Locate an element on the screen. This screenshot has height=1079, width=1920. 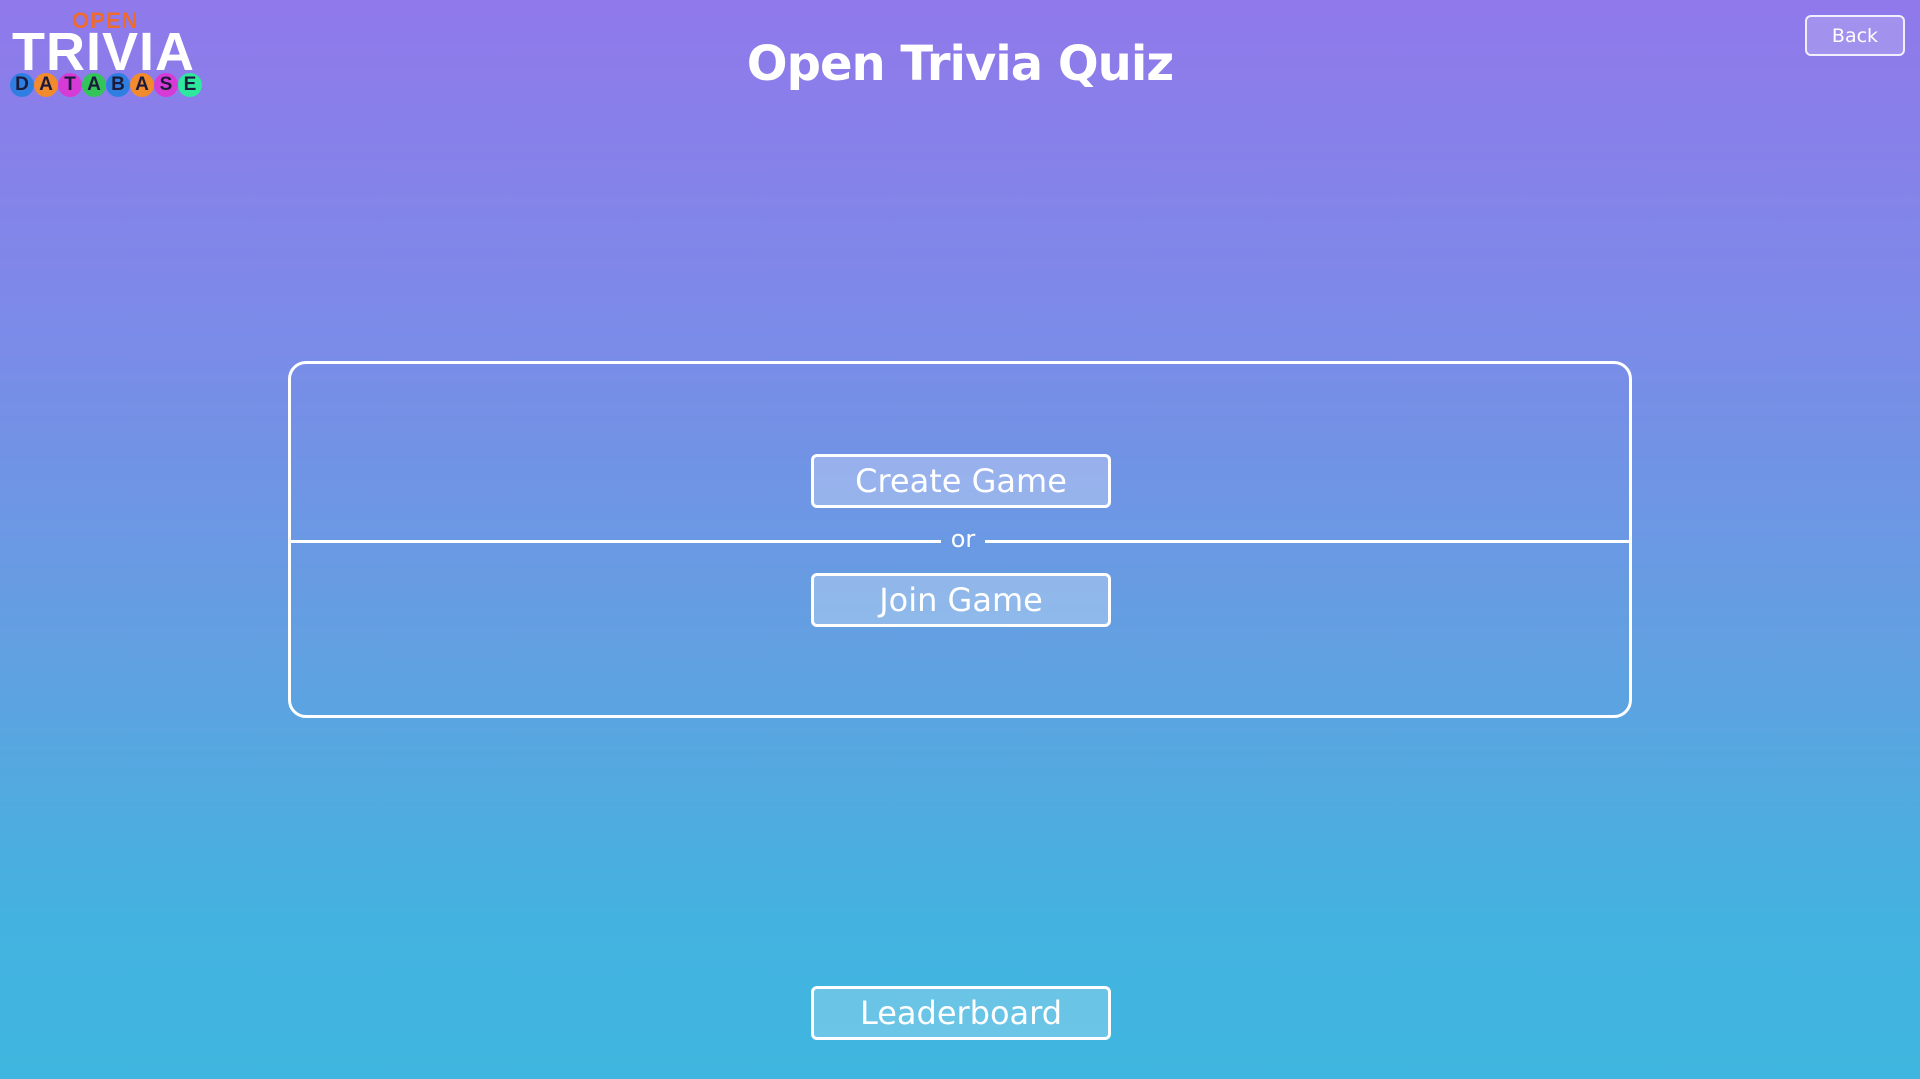
page-title: Open Trivia Quiz is located at coordinates (960, 64).